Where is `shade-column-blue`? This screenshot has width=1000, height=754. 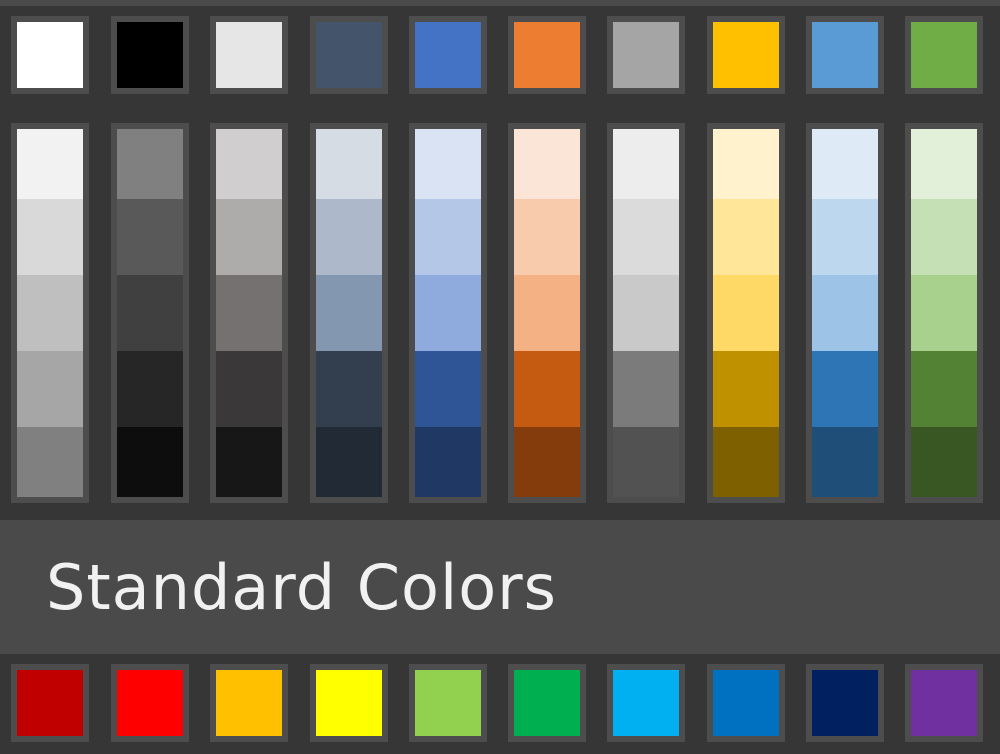
shade-column-blue is located at coordinates (448, 313).